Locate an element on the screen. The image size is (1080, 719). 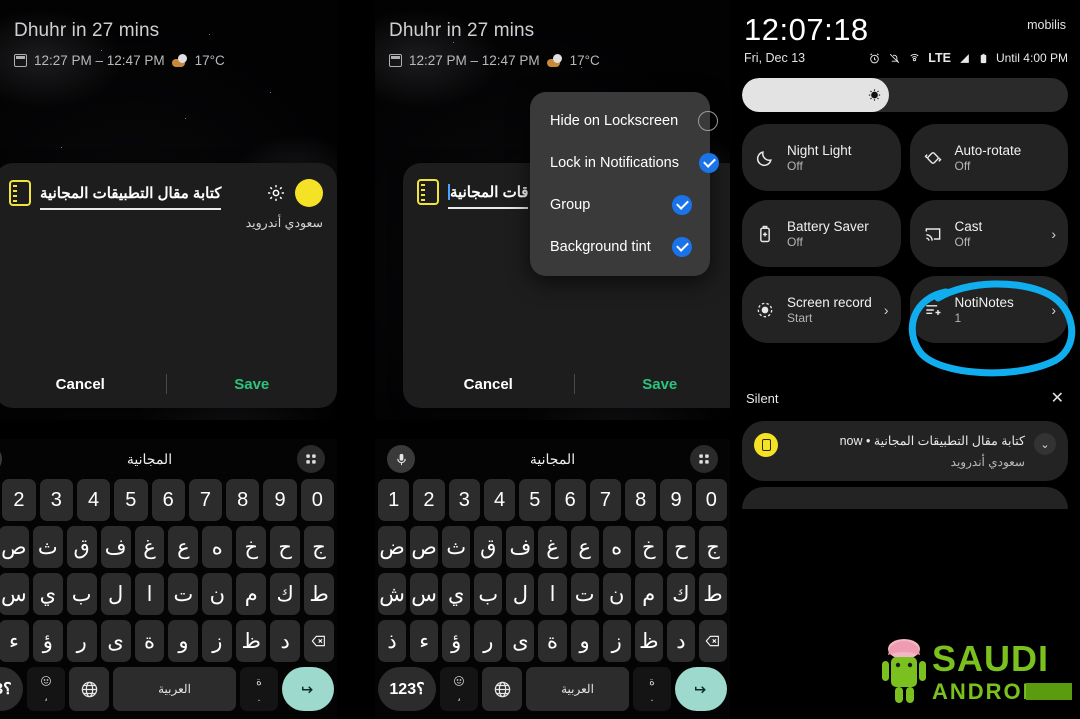
keyboard-key: ص is located at coordinates (424, 547).